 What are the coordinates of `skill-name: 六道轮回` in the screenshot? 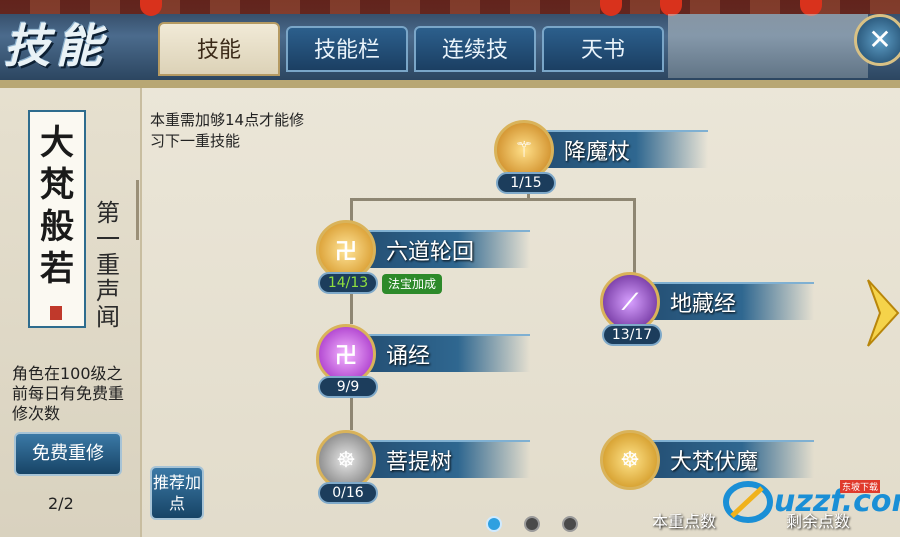 It's located at (430, 252).